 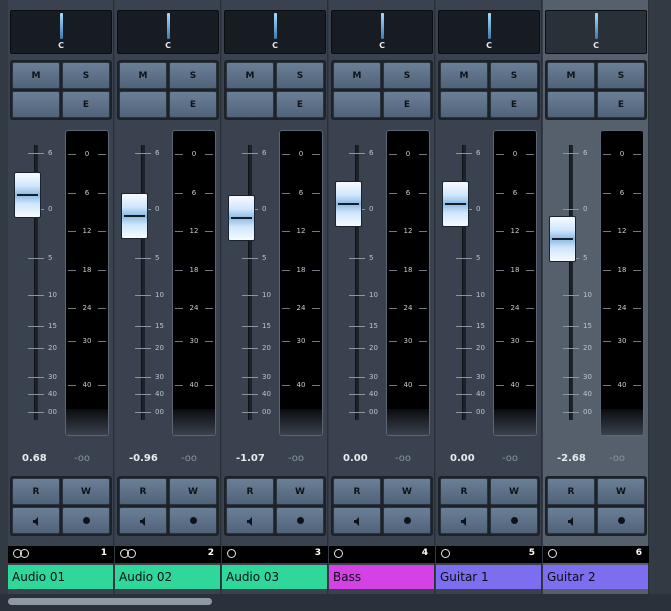 What do you see at coordinates (317, 553) in the screenshot?
I see `channel-number: 3` at bounding box center [317, 553].